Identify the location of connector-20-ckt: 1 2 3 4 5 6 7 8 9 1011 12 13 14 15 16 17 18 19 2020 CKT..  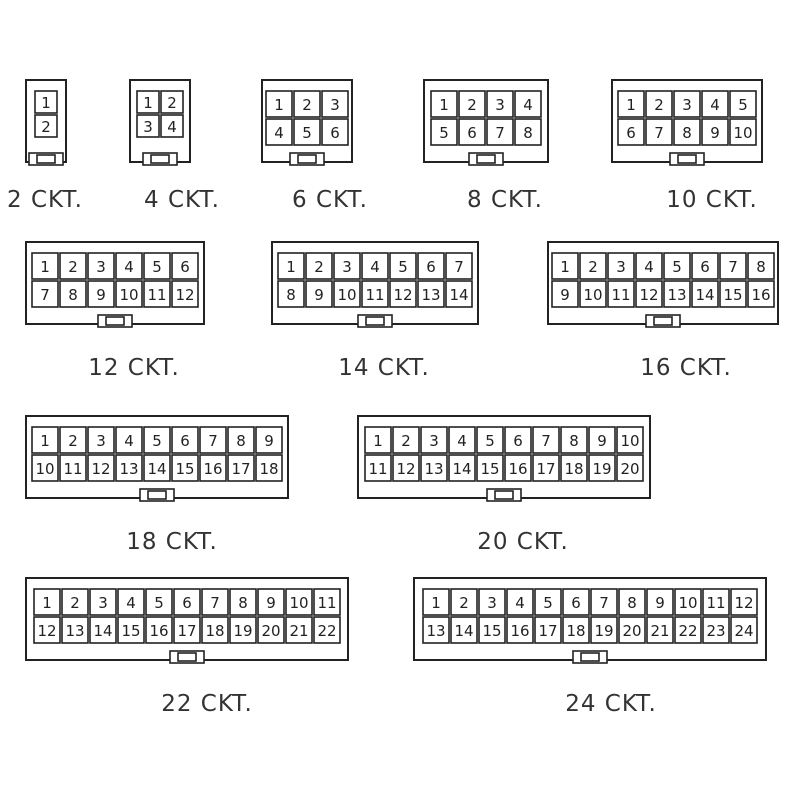
(504, 485).